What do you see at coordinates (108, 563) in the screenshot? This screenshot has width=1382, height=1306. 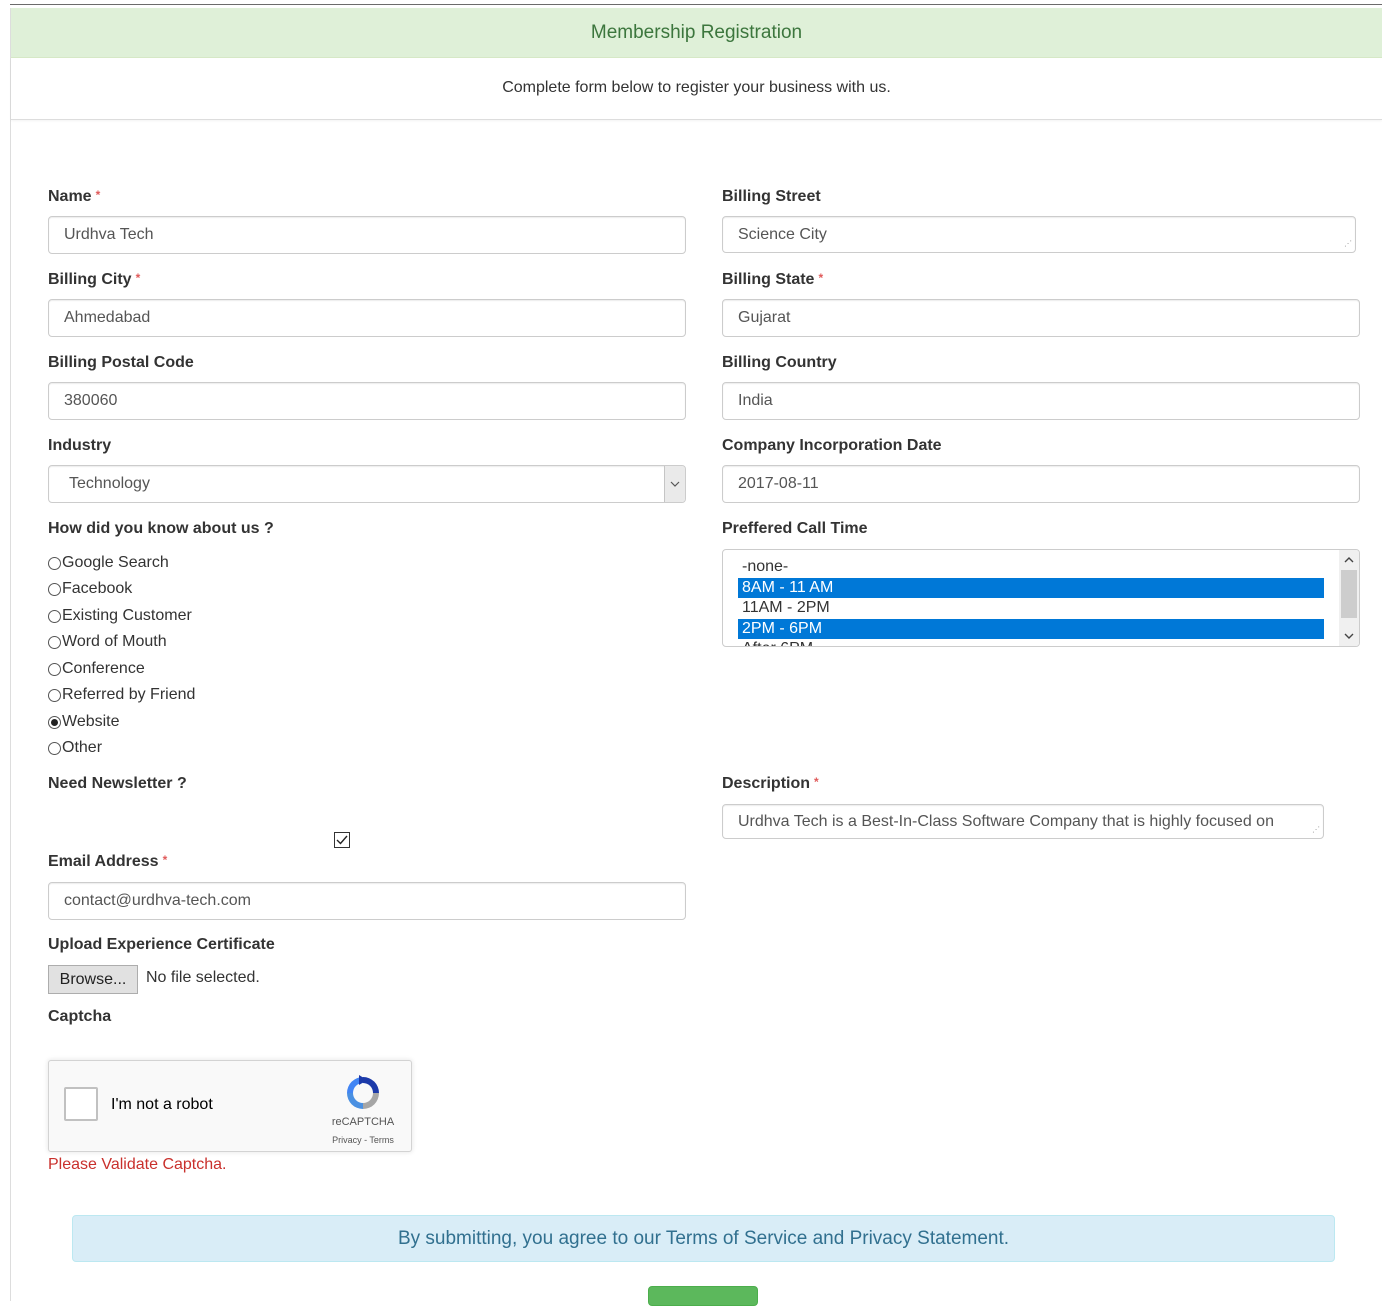 I see `radio-option-google-search: Google Search` at bounding box center [108, 563].